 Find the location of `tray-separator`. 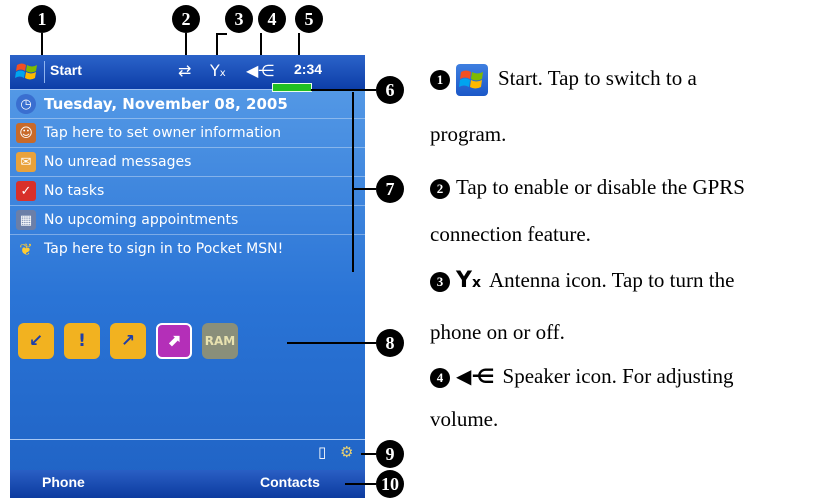

tray-separator is located at coordinates (187, 439).